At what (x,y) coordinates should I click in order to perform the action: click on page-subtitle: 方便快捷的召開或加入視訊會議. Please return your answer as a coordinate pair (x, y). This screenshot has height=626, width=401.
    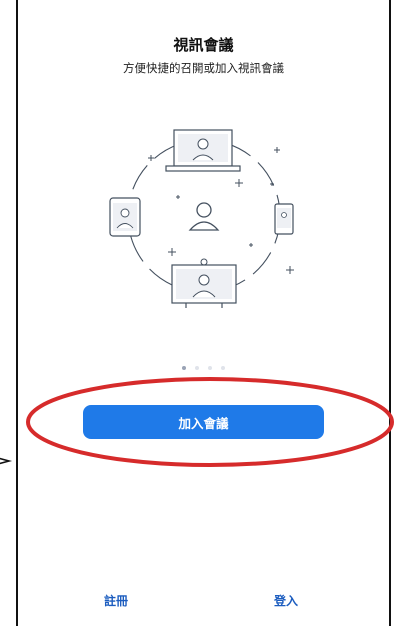
    Looking at the image, I should click on (203, 68).